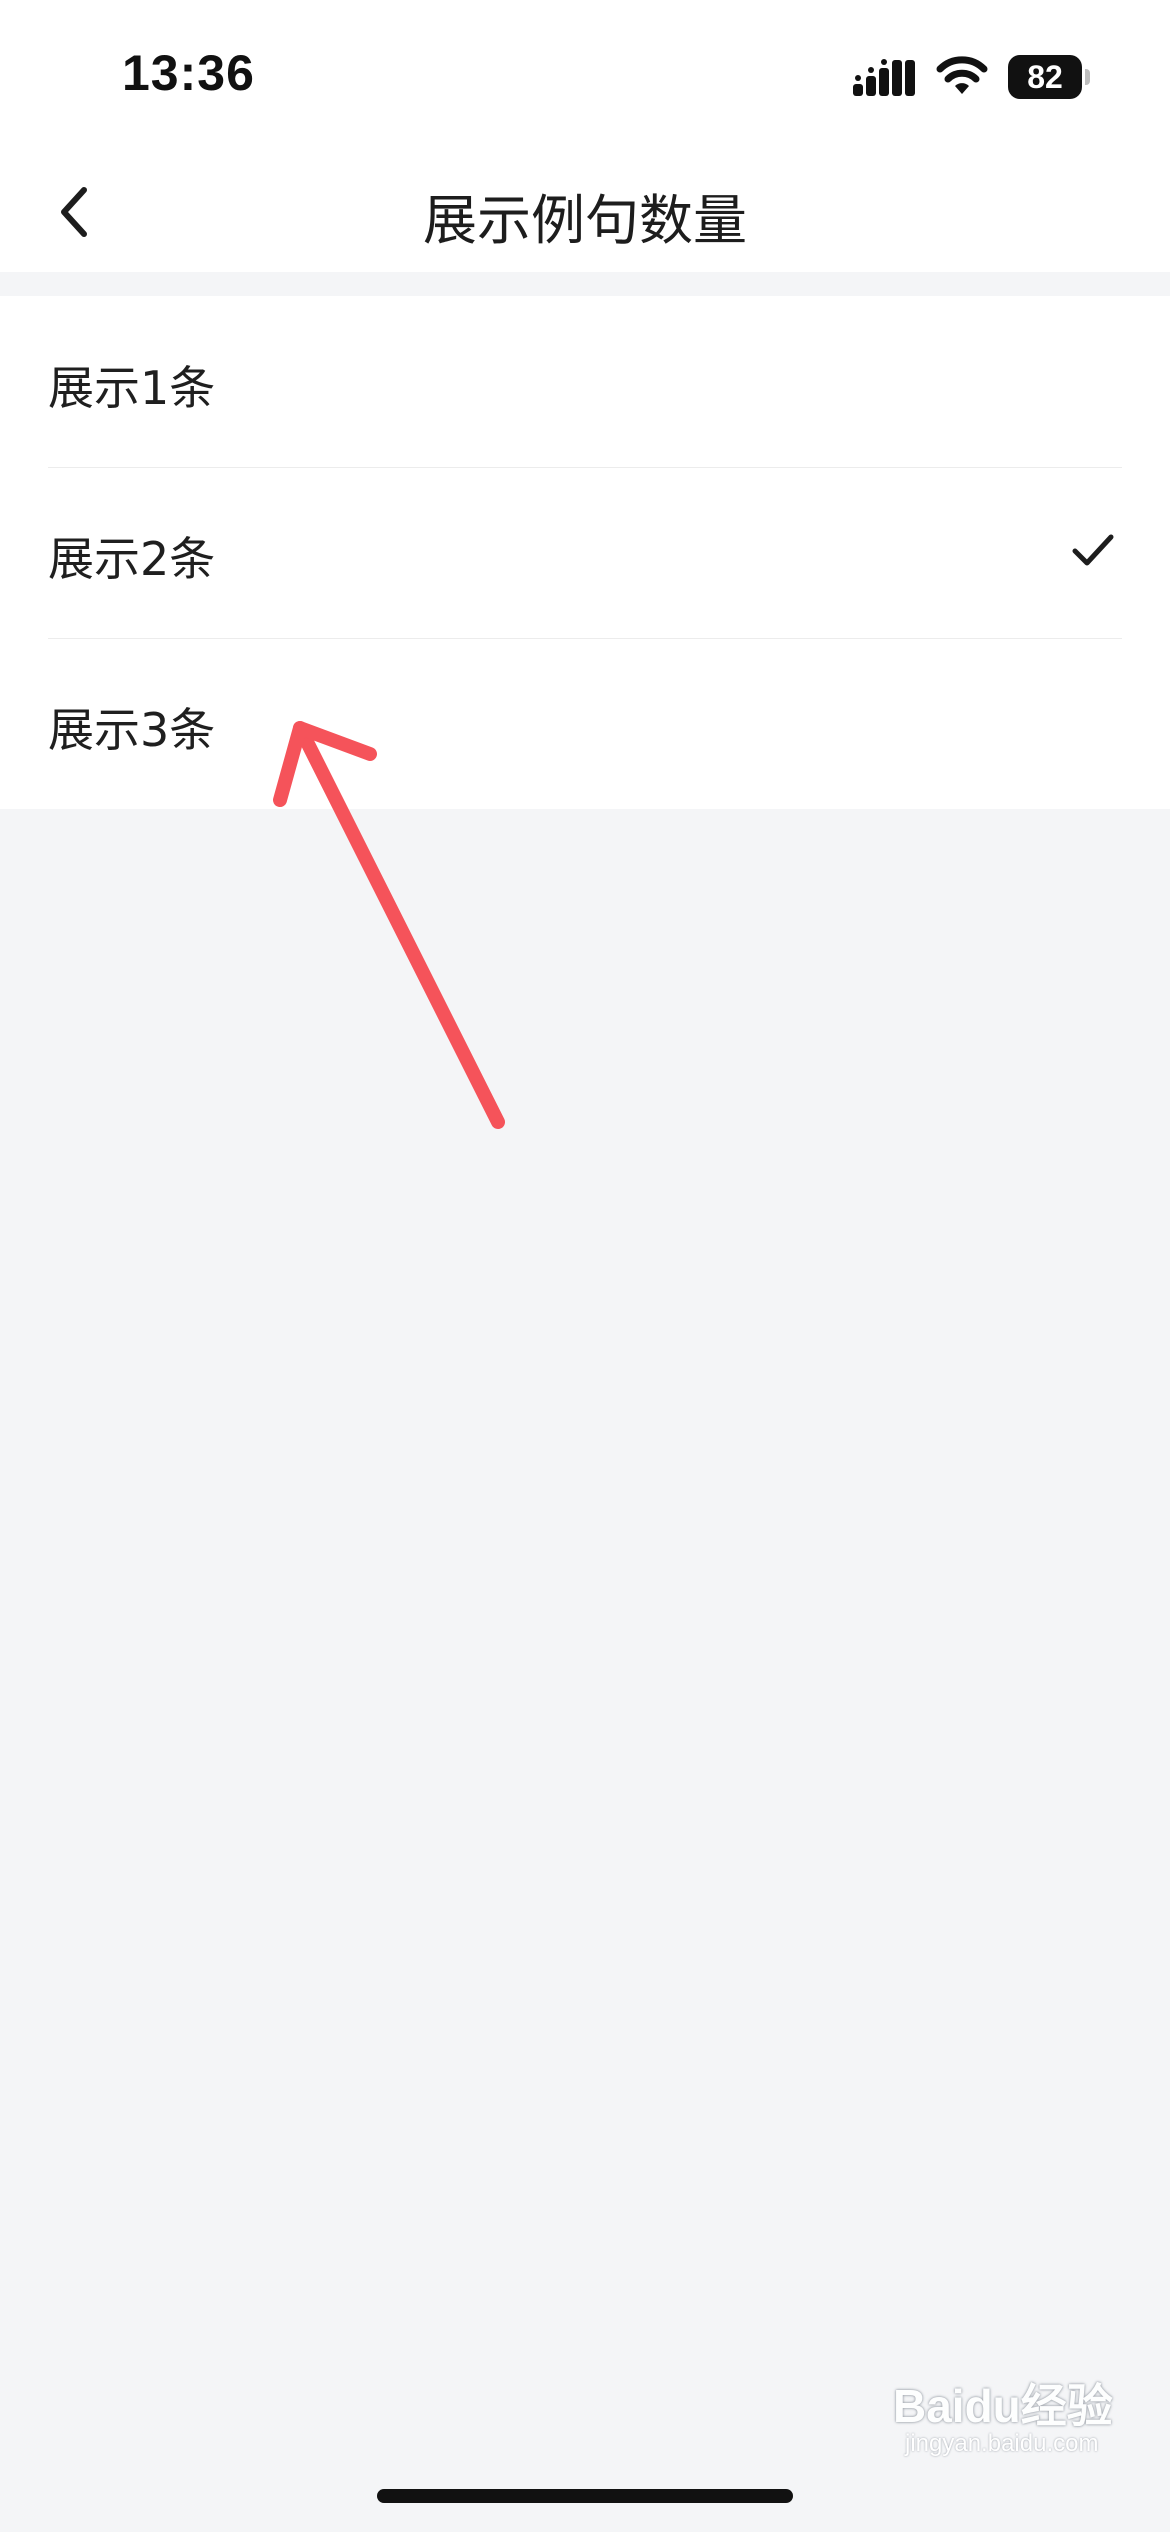 The width and height of the screenshot is (1170, 2532). Describe the element at coordinates (132, 730) in the screenshot. I see `option-label: 展示3条` at that location.